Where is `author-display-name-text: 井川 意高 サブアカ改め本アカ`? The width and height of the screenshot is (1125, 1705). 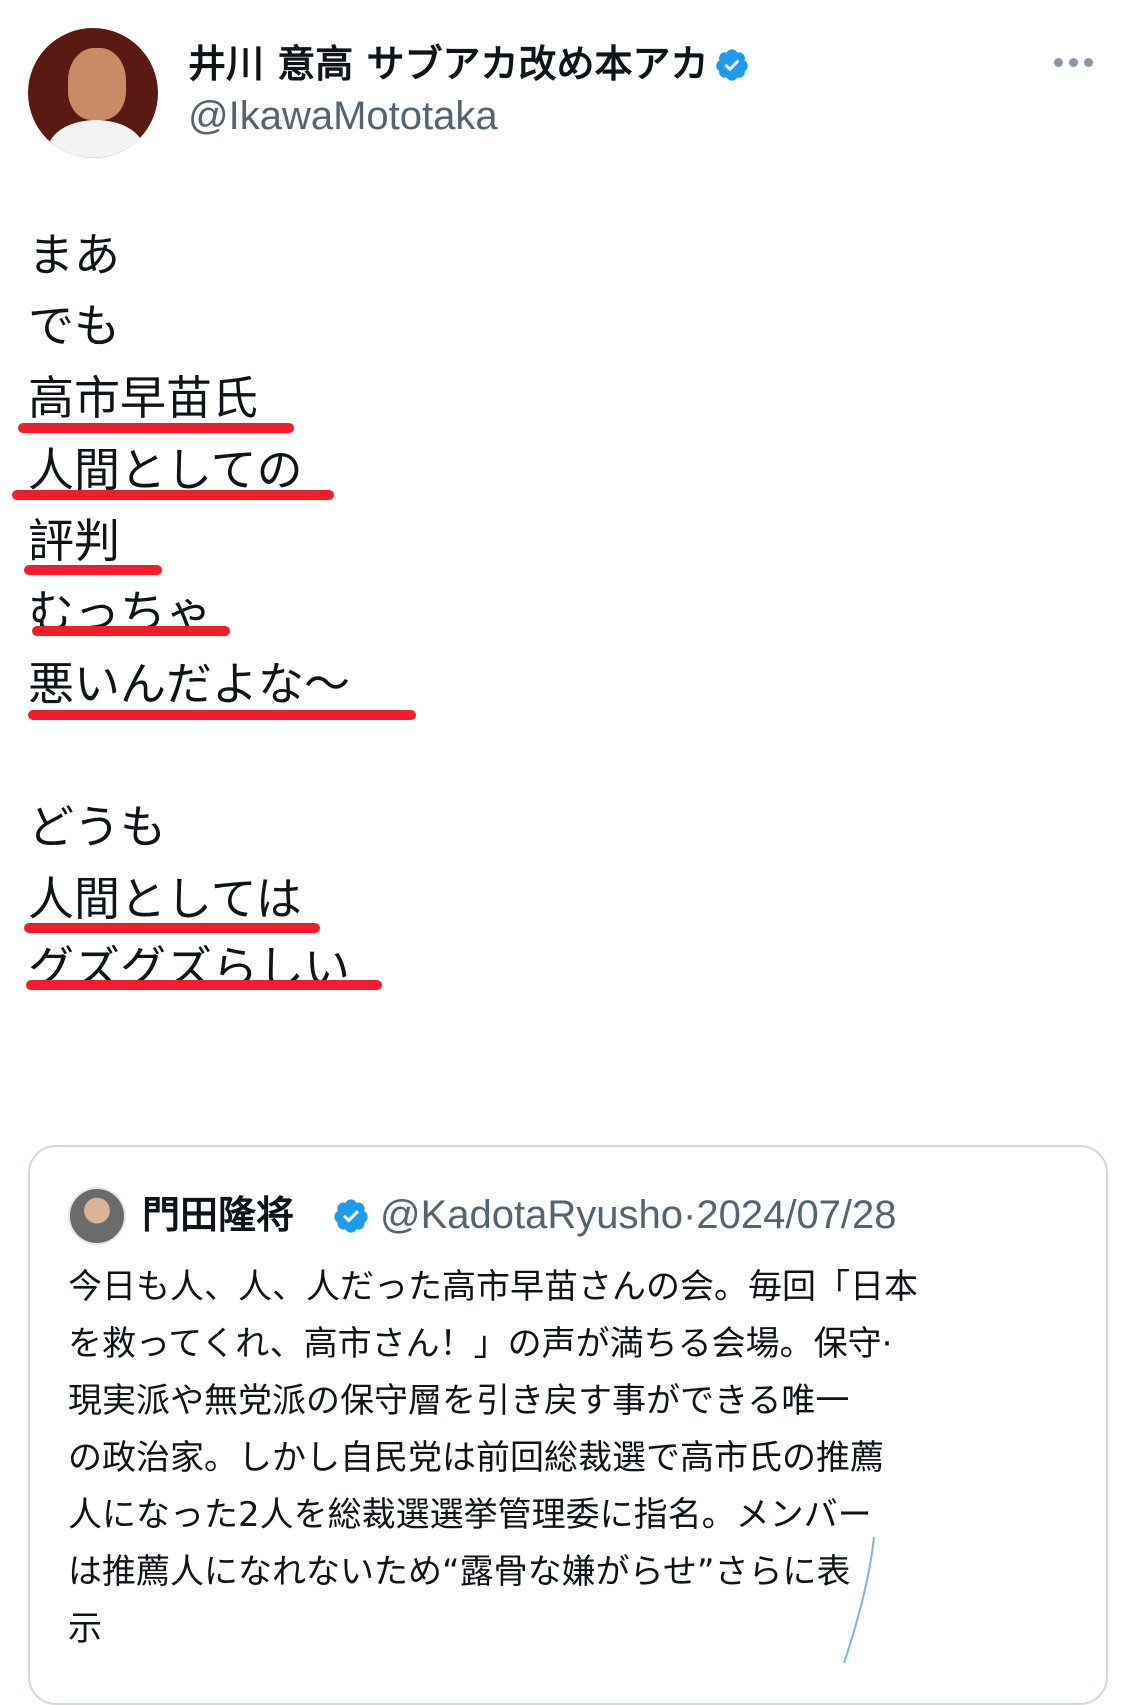
author-display-name-text: 井川 意高 サブアカ改め本アカ is located at coordinates (448, 64).